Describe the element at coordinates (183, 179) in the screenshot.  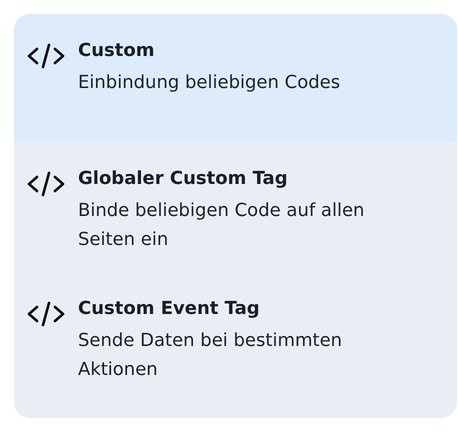
I see `item-title: Globaler Custom Tag` at that location.